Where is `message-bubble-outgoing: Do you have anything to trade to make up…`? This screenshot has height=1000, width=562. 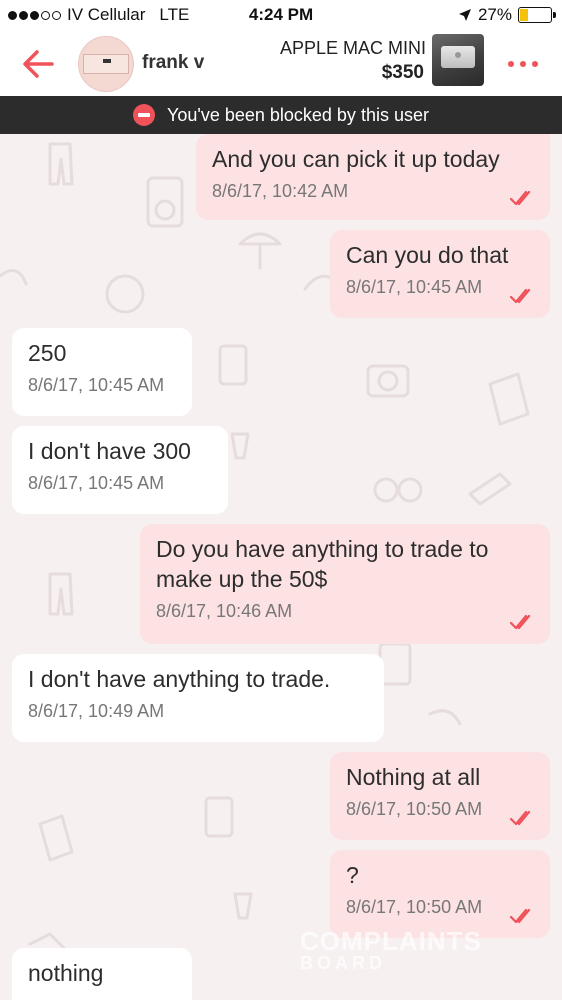
message-bubble-outgoing: Do you have anything to trade to make up… is located at coordinates (345, 584).